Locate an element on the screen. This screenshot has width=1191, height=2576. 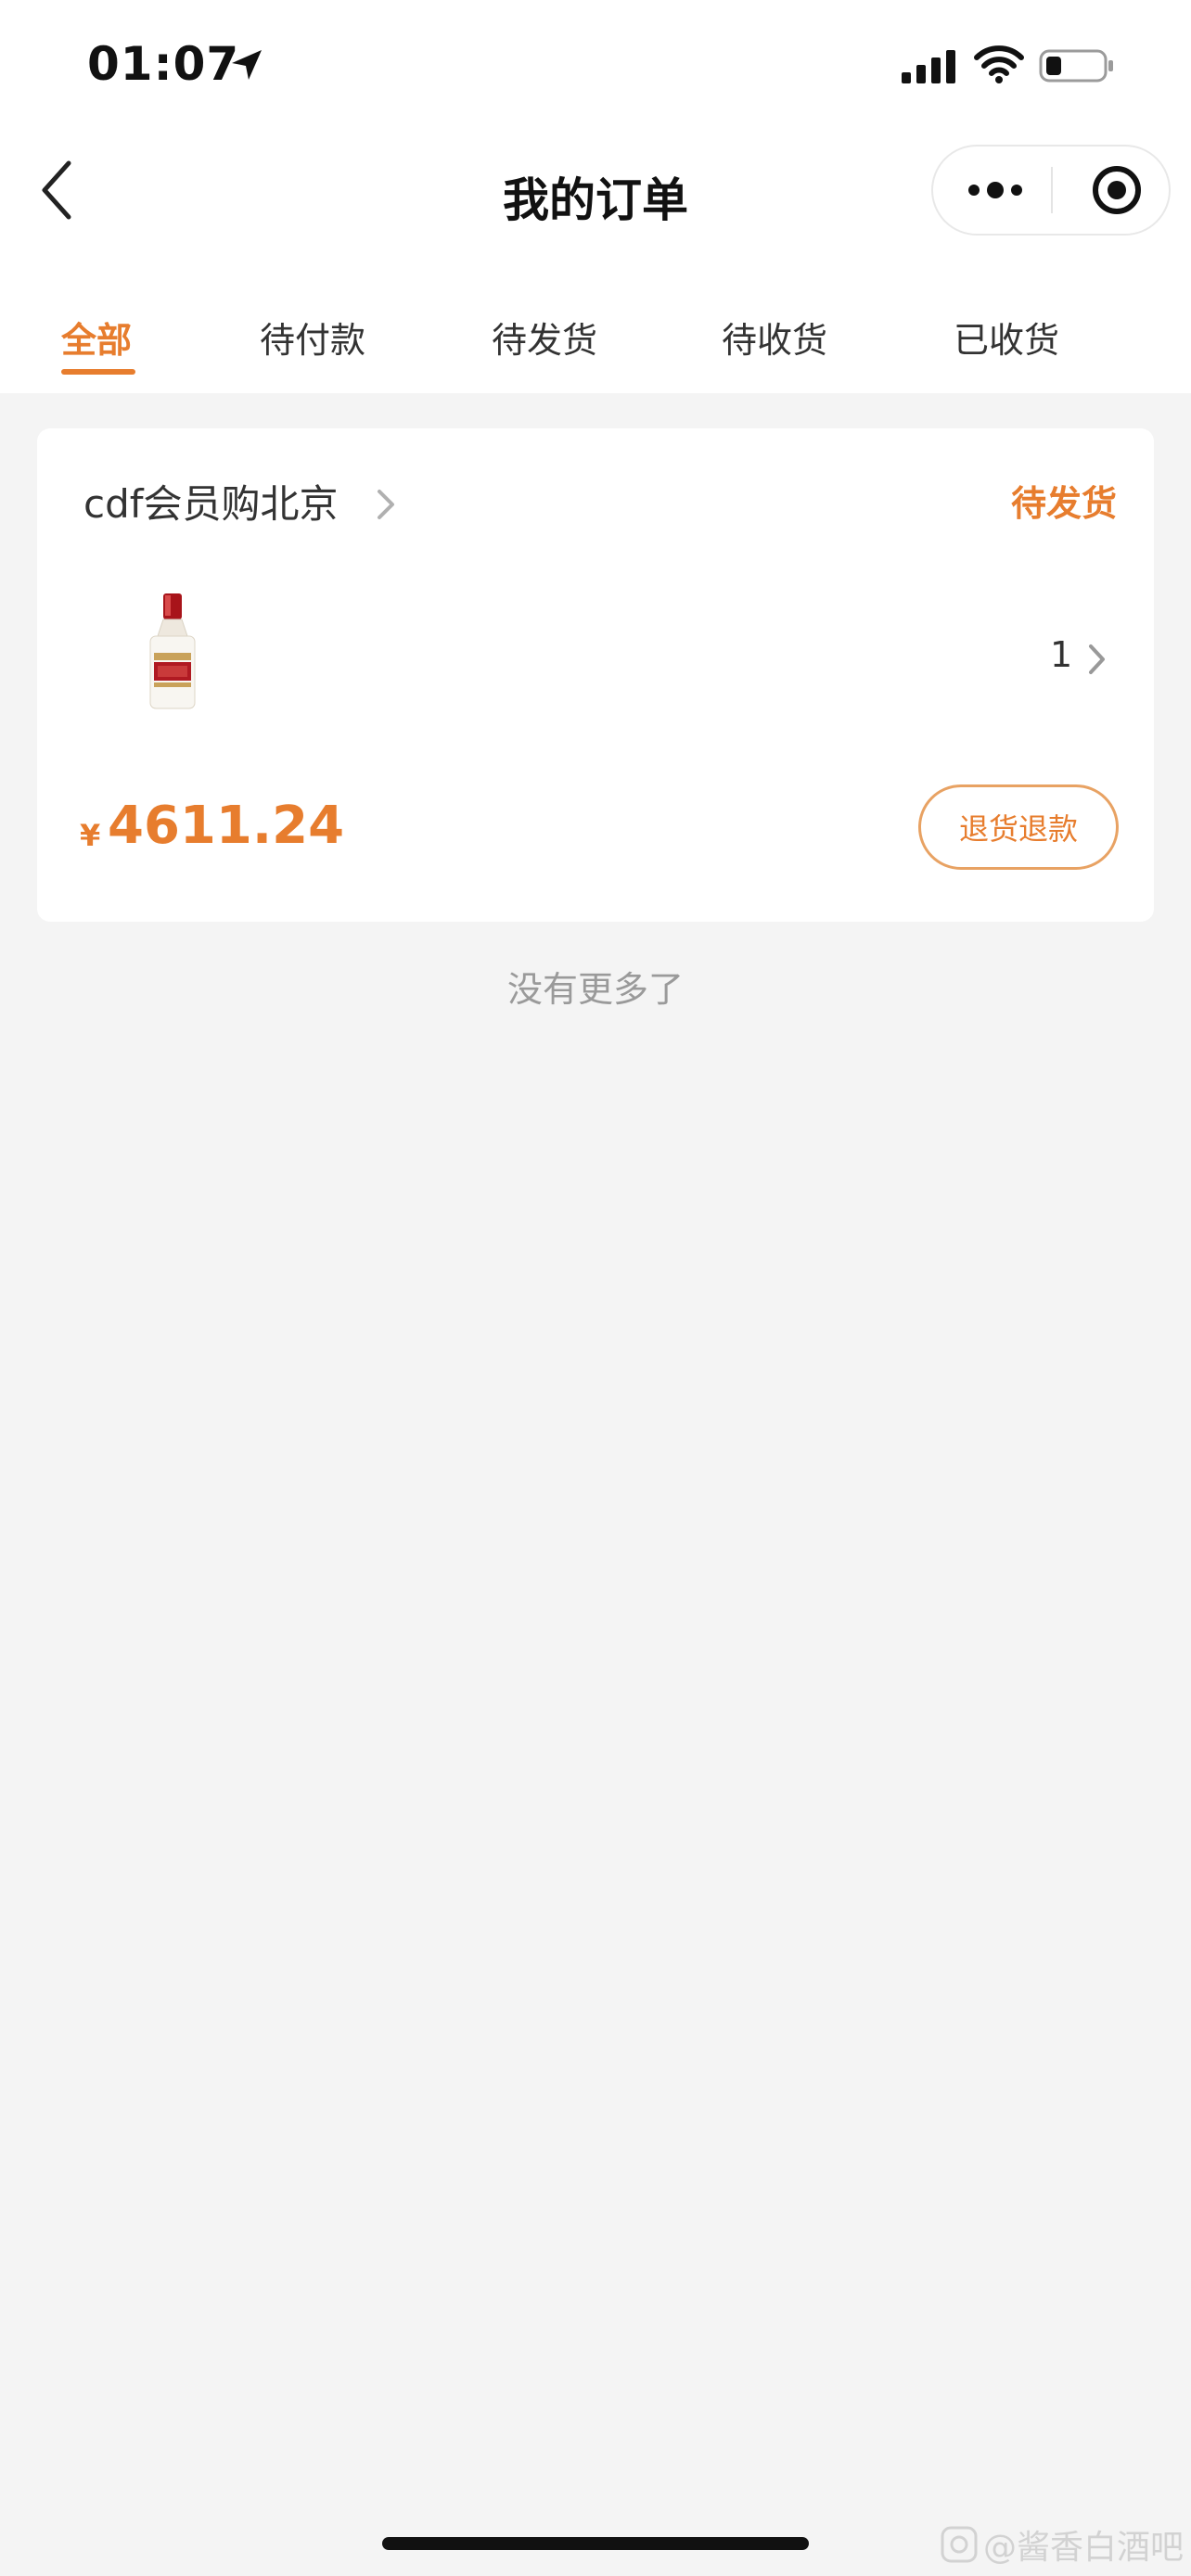
location-arrow-icon is located at coordinates (247, 65).